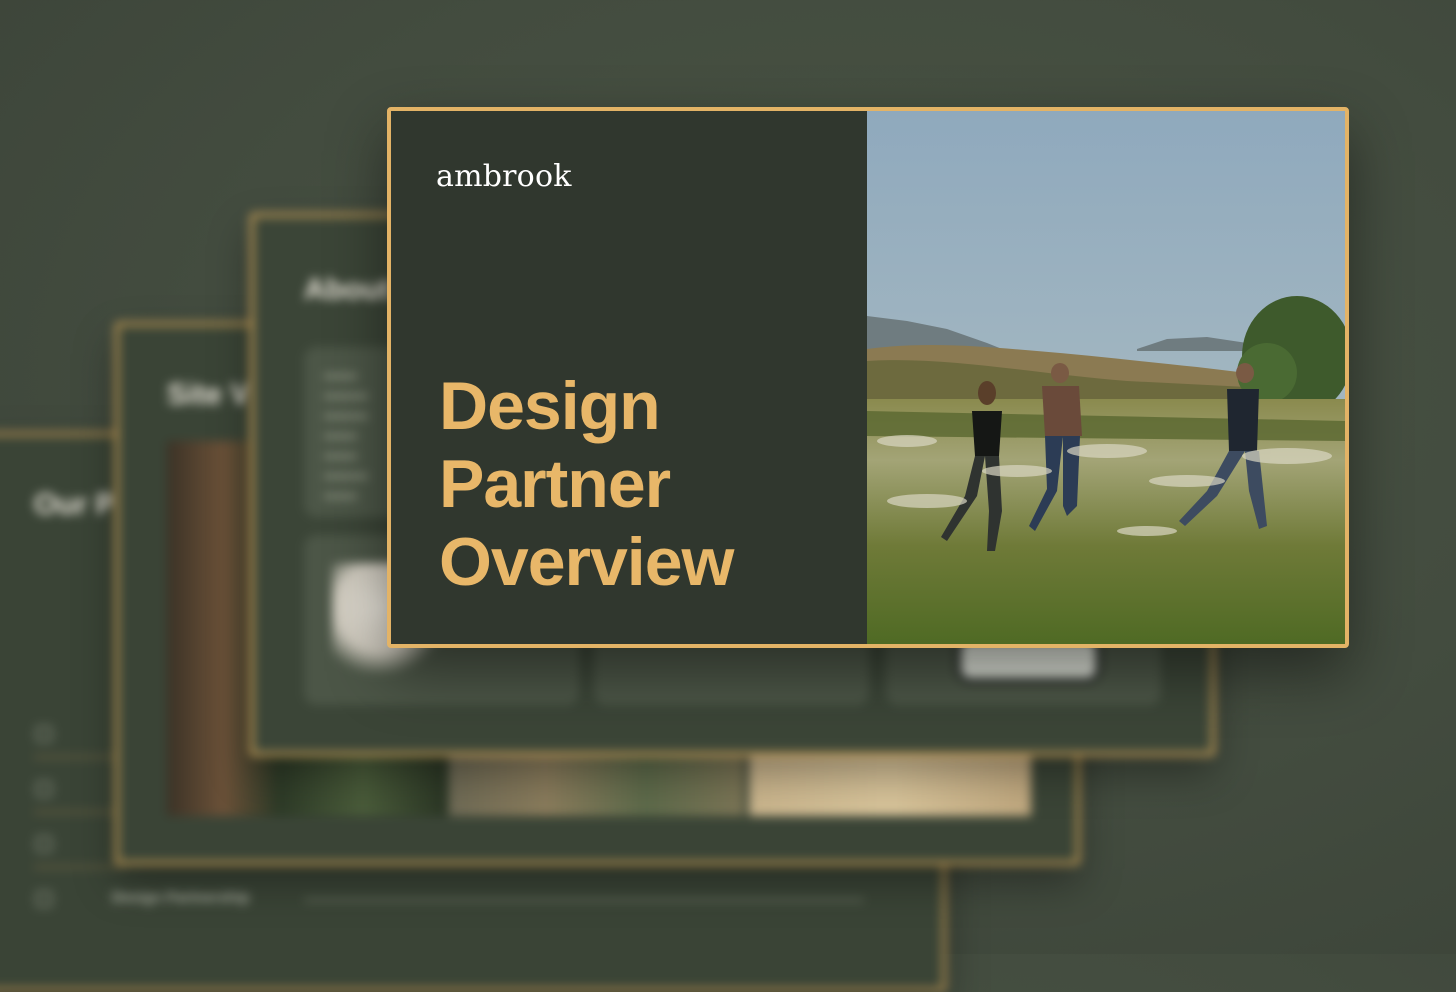 This screenshot has height=992, width=1456. I want to click on headline-line-1: Design, so click(550, 406).